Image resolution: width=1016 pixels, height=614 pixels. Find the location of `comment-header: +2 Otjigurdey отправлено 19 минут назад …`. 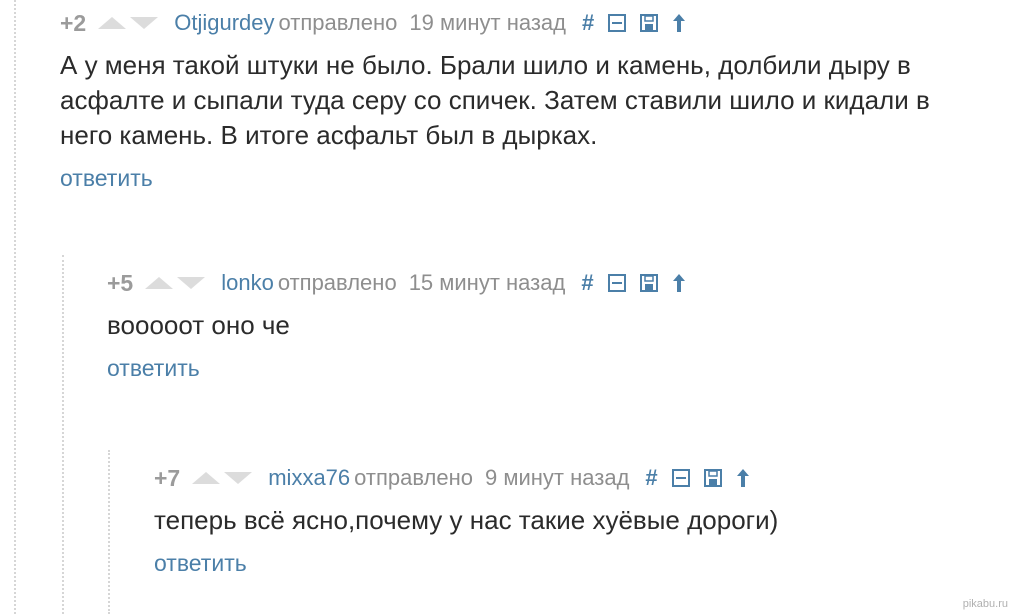

comment-header: +2 Otjigurdey отправлено 19 минут назад … is located at coordinates (530, 23).